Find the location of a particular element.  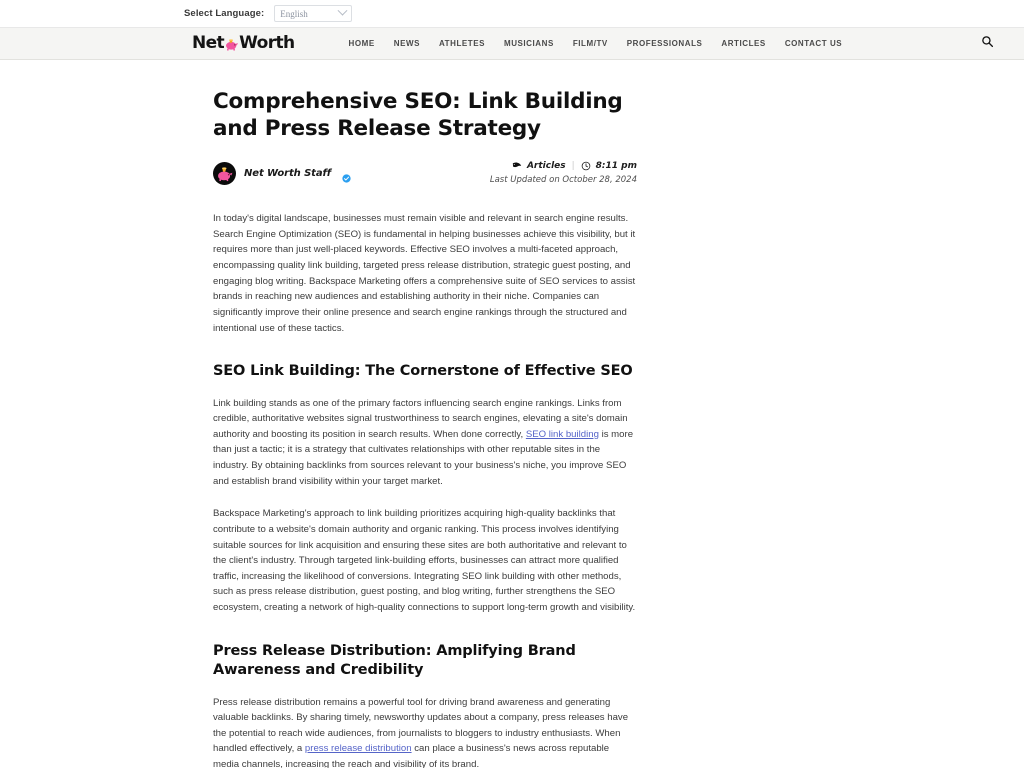

author-name: Net Worth Staff is located at coordinates (287, 173).